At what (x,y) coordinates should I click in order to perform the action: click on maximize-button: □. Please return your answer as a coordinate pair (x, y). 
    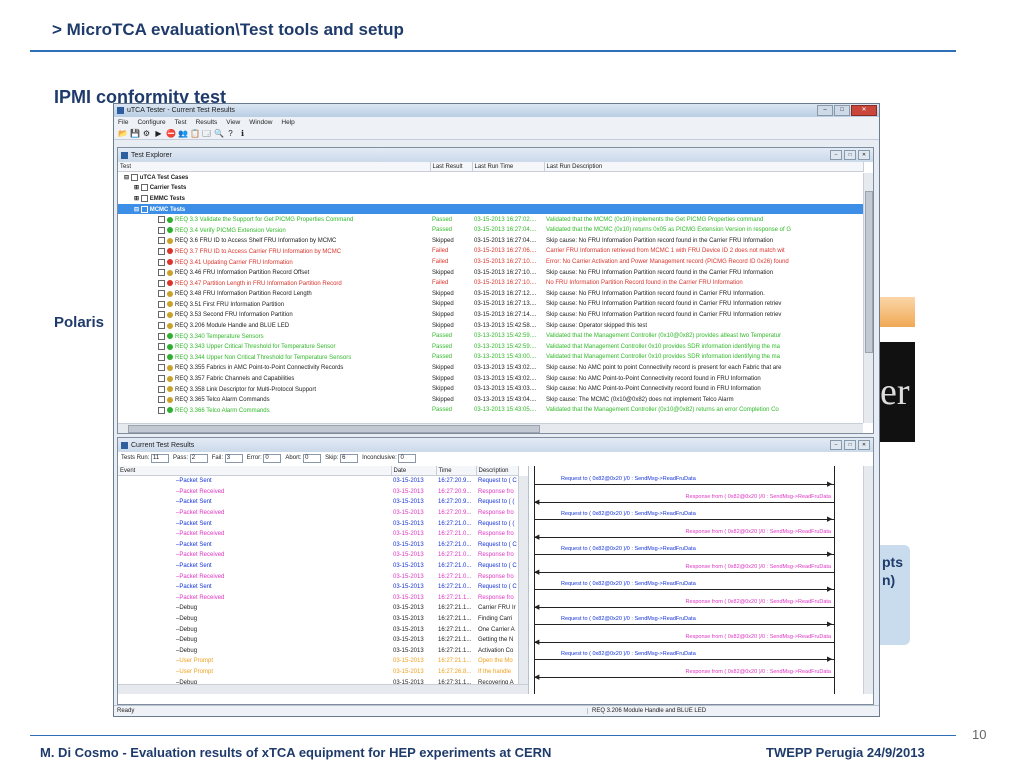
    Looking at the image, I should click on (842, 110).